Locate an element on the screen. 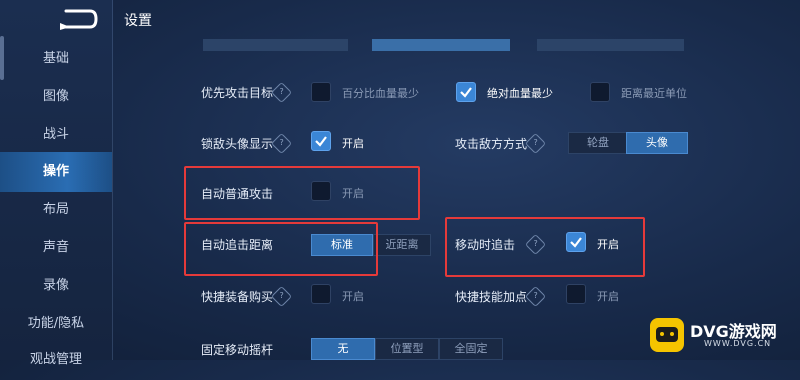 The height and width of the screenshot is (380, 800). back-button is located at coordinates (78, 19).